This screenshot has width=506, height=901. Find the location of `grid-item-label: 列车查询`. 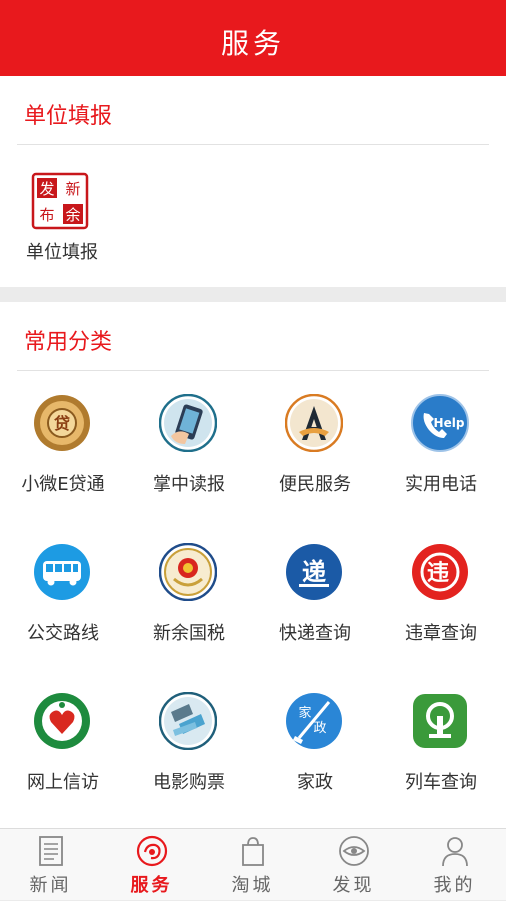

grid-item-label: 列车查询 is located at coordinates (441, 782).